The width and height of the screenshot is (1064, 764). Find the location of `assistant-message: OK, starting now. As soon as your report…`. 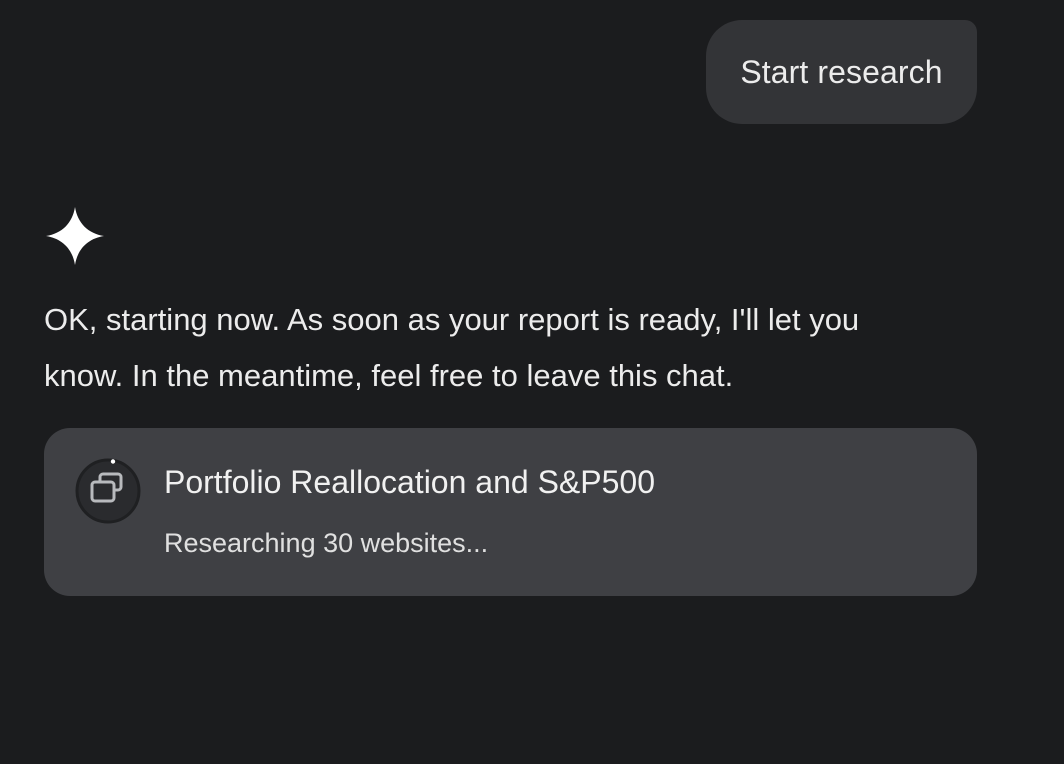

assistant-message: OK, starting now. As soon as your report… is located at coordinates (494, 348).